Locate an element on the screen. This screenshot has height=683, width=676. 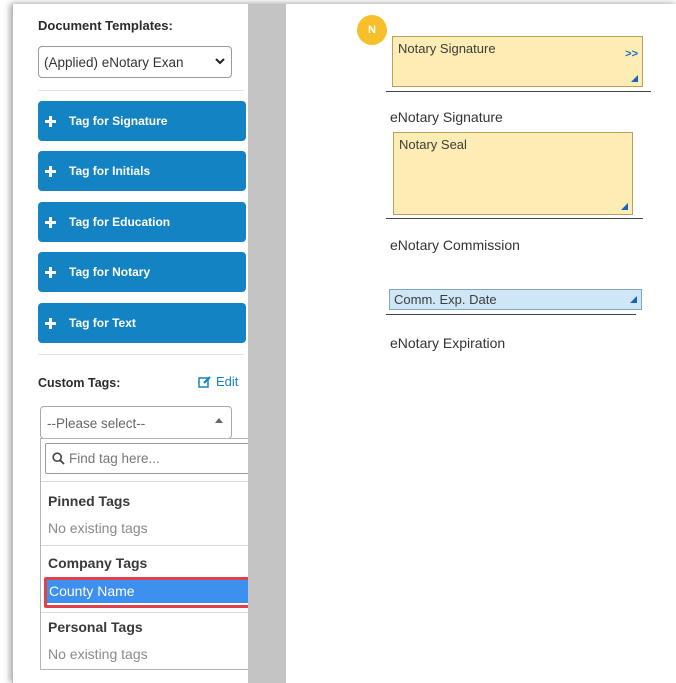
document-template-select: (Applied) eNotary Exan is located at coordinates (135, 62).